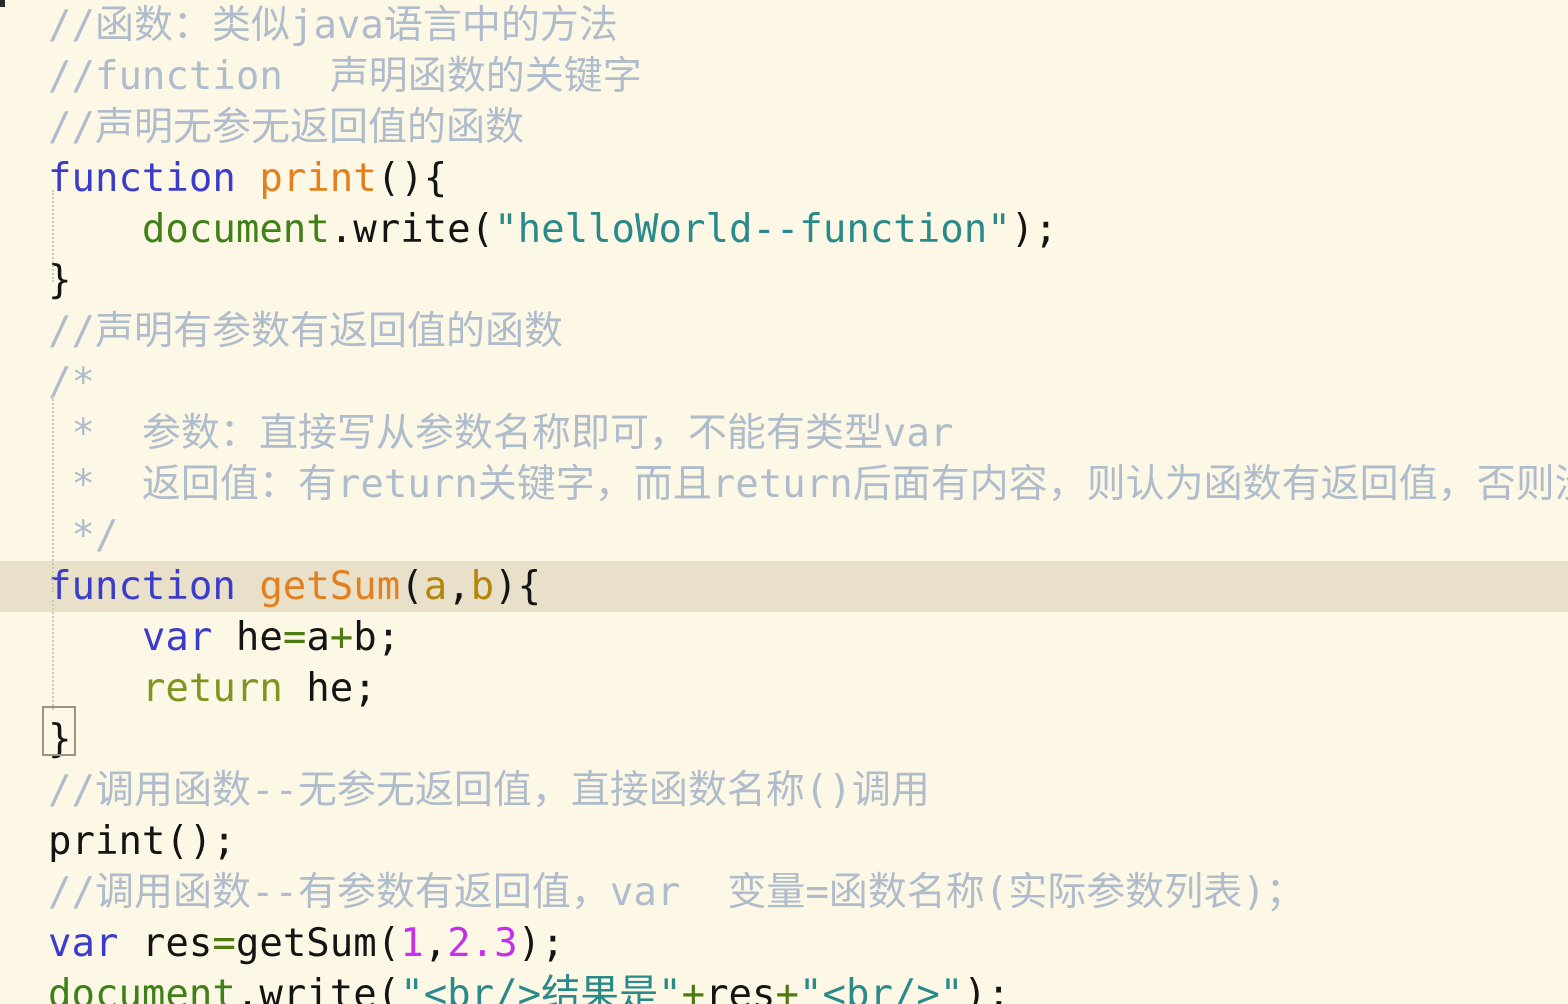 The image size is (1568, 1004). What do you see at coordinates (784, 25) in the screenshot?
I see `code-line: //函数：类似java语言中的方法` at bounding box center [784, 25].